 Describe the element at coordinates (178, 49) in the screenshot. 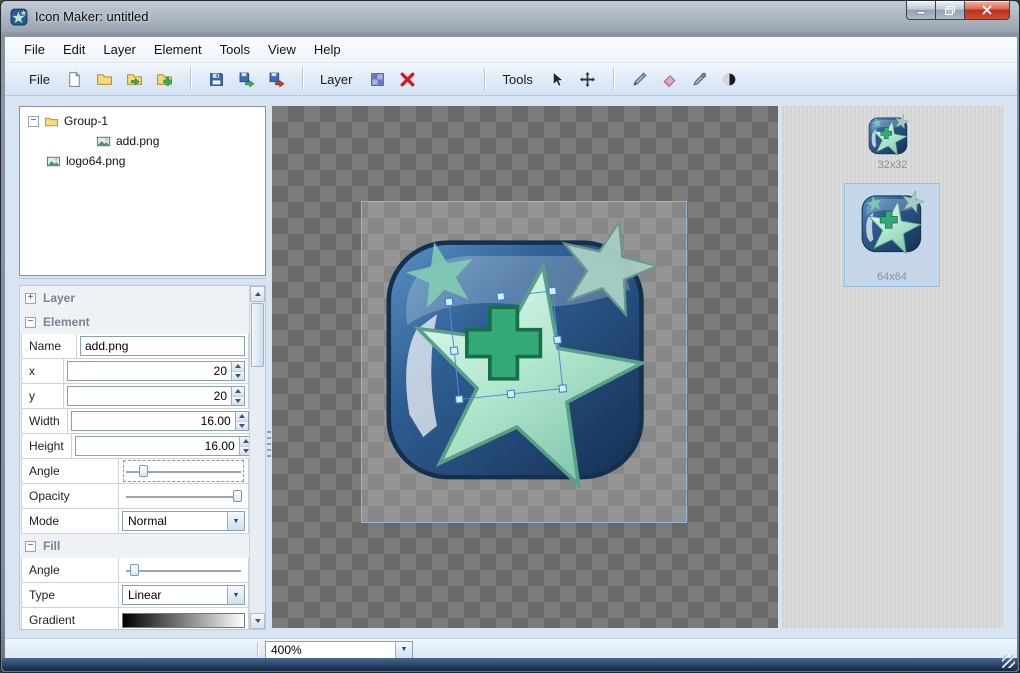

I see `menu-element: Element` at that location.